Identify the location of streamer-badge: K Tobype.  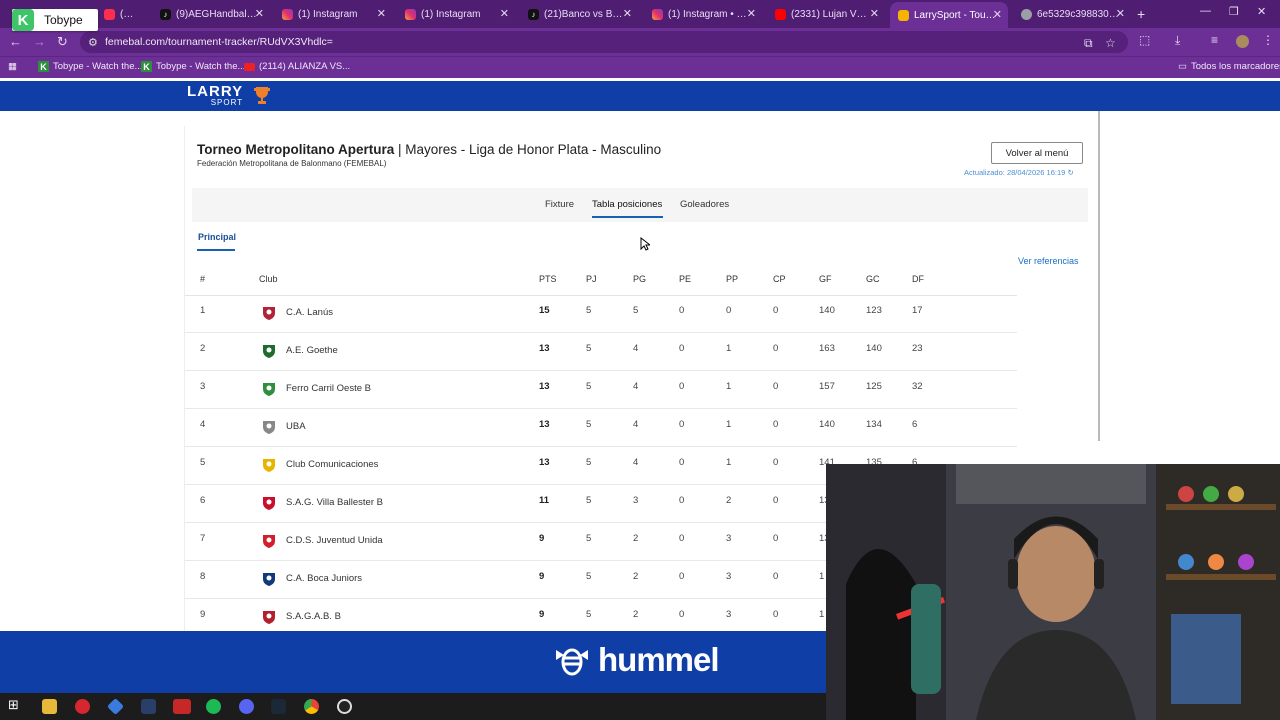
(55, 20).